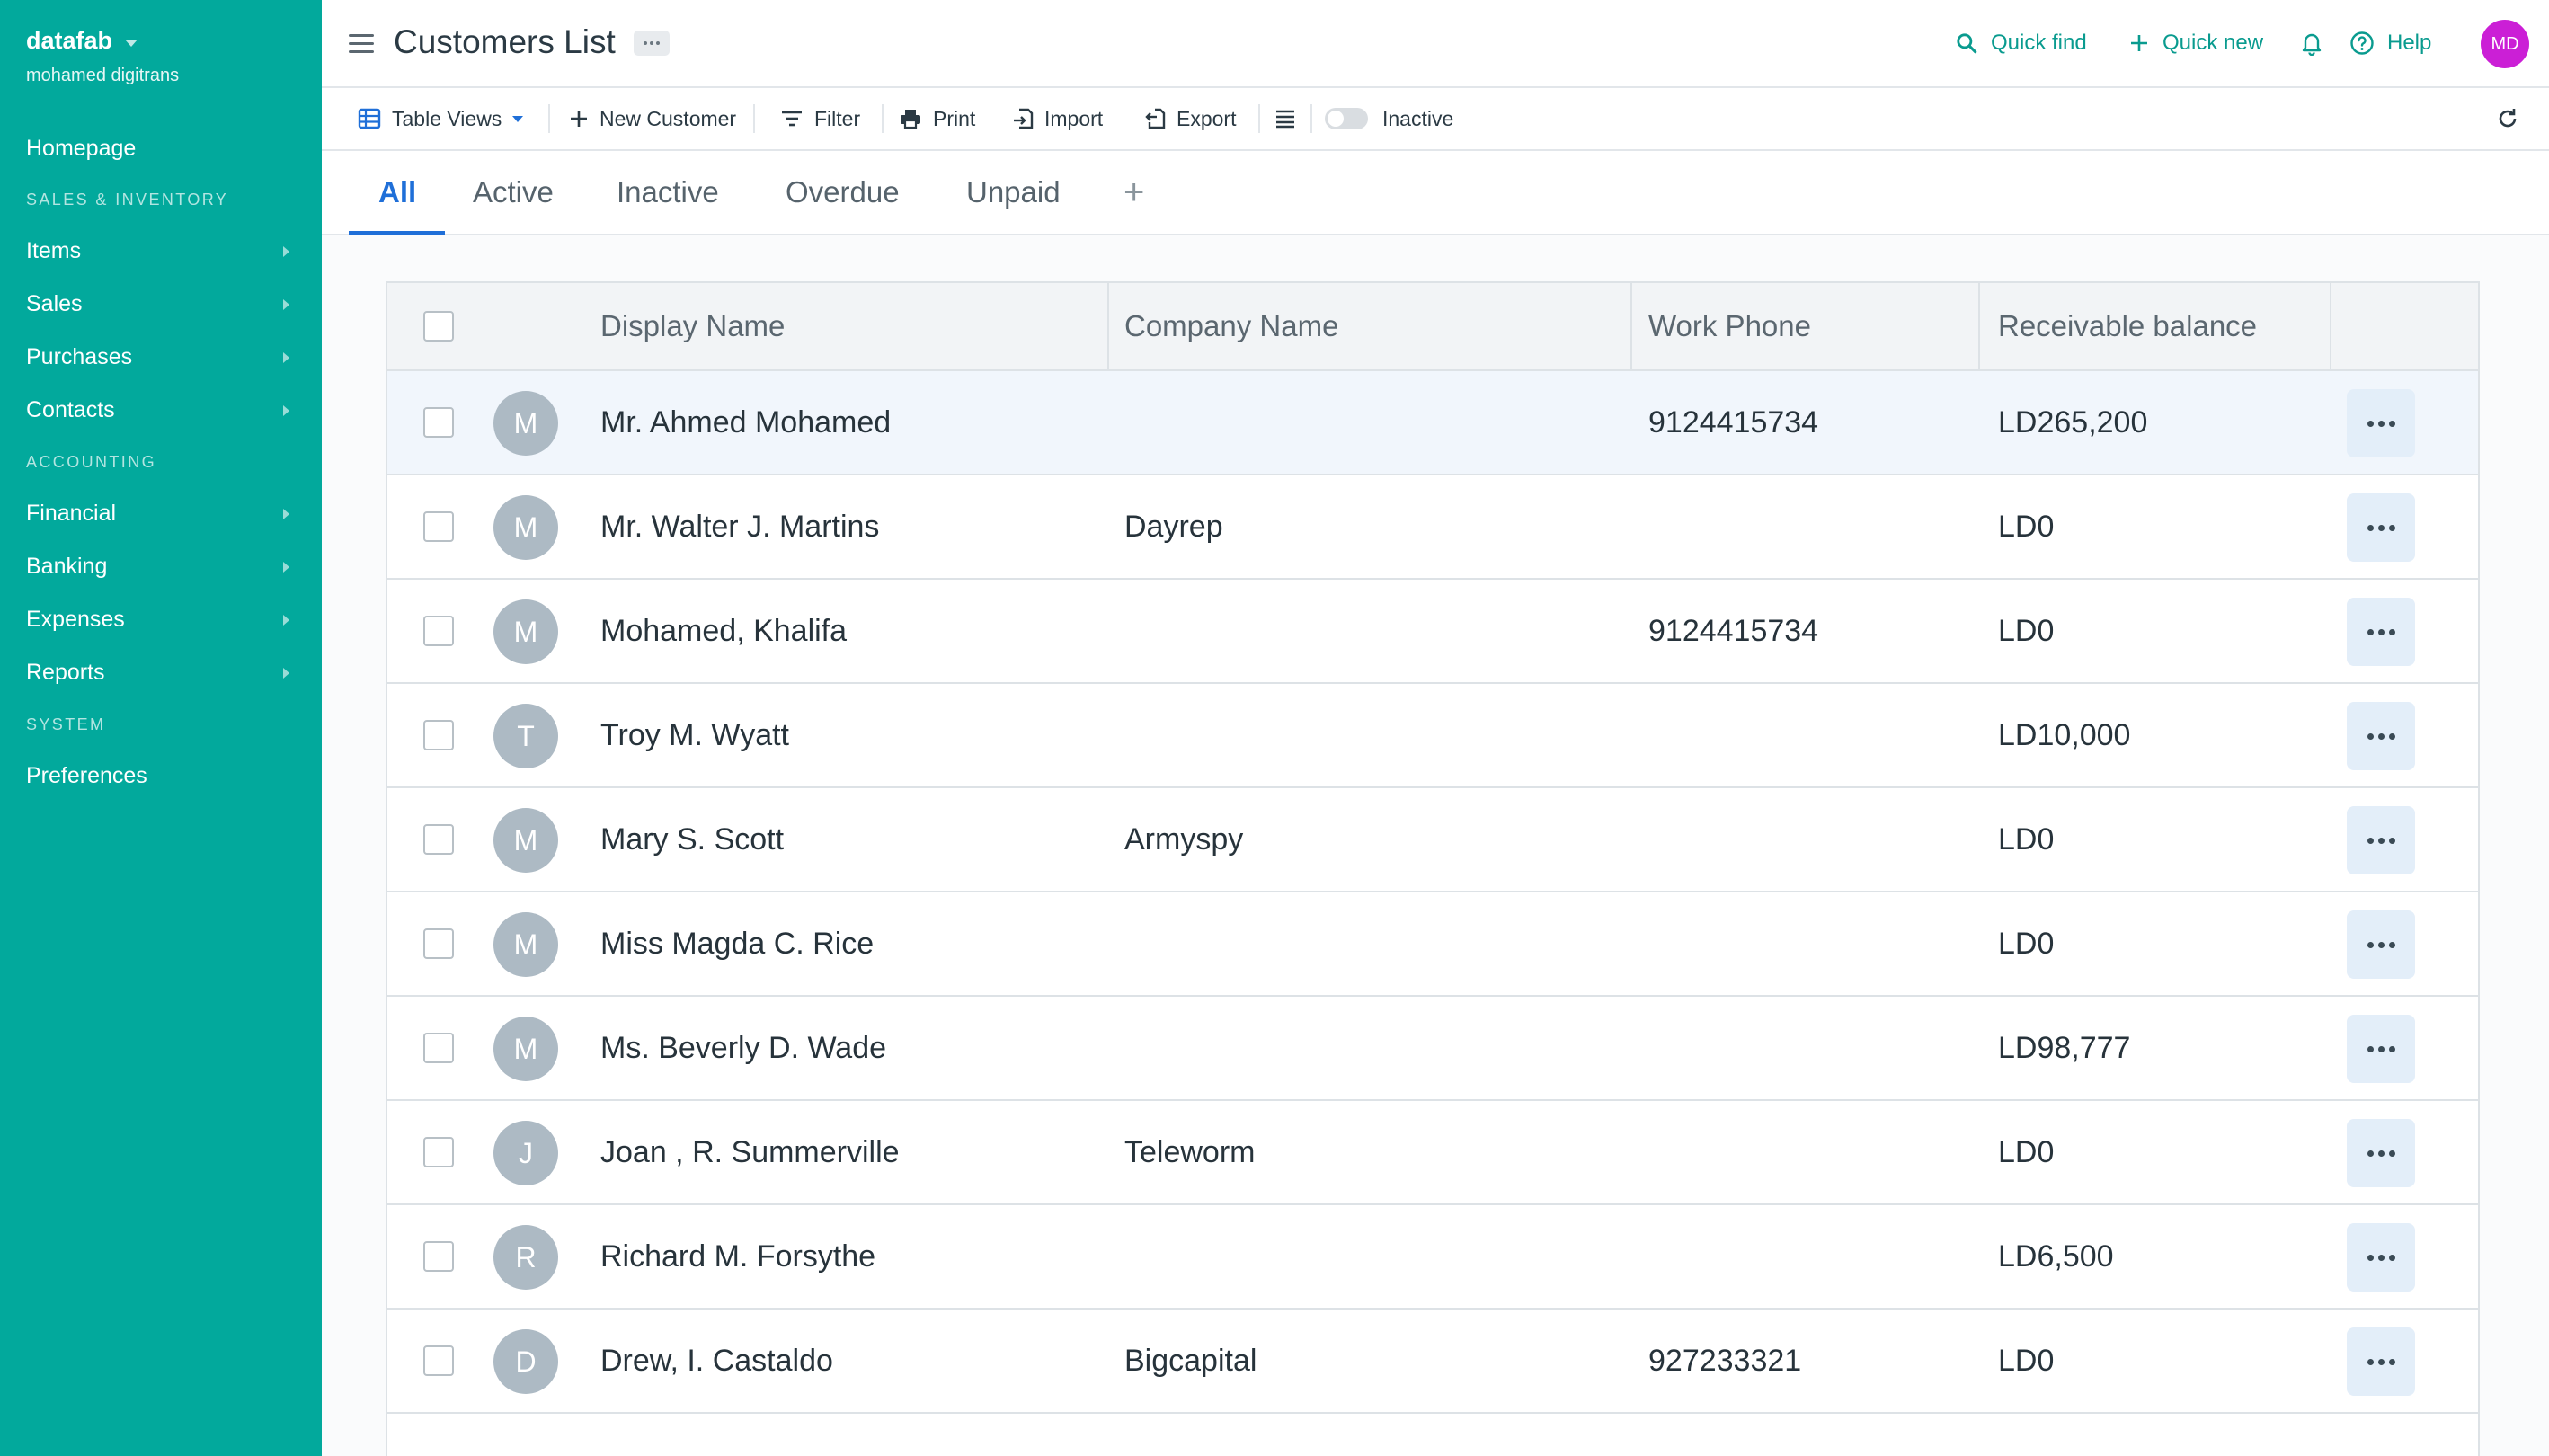 The image size is (2549, 1456). Describe the element at coordinates (820, 118) in the screenshot. I see `filter-button: Filter` at that location.